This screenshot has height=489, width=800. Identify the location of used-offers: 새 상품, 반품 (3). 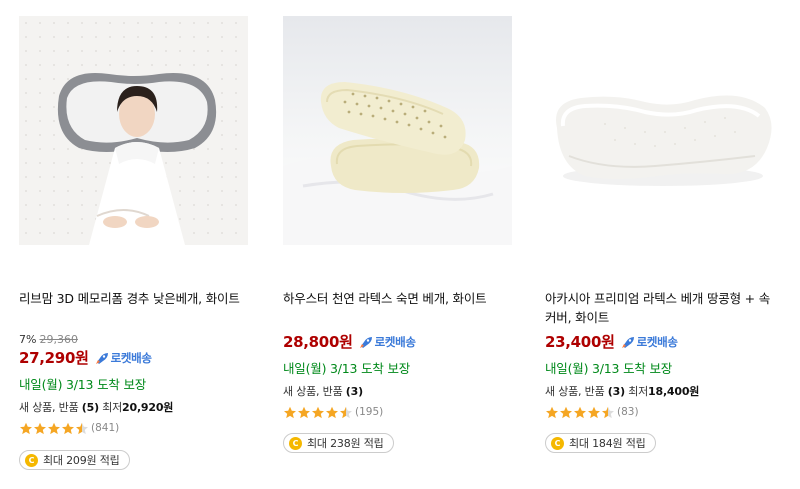
(323, 391).